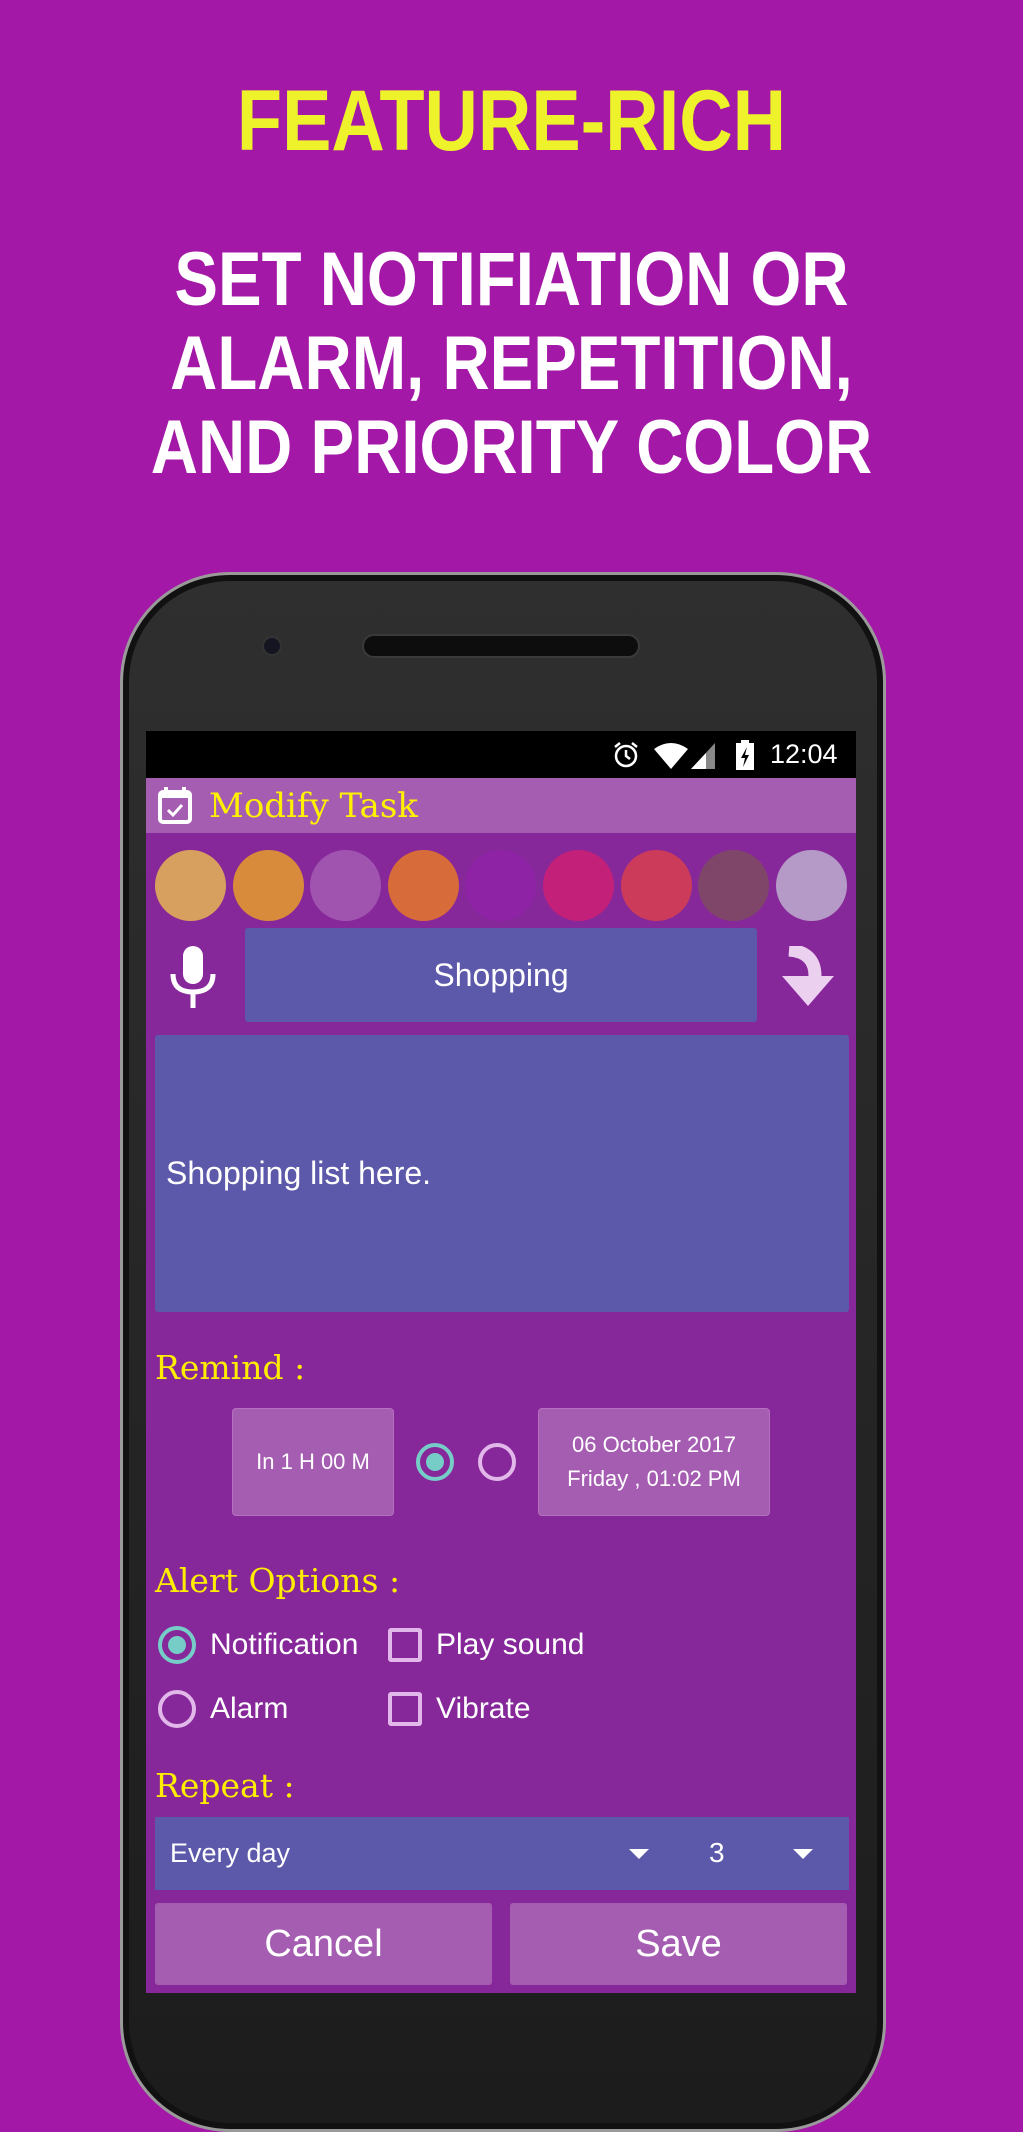  I want to click on alarm-radio, so click(177, 1709).